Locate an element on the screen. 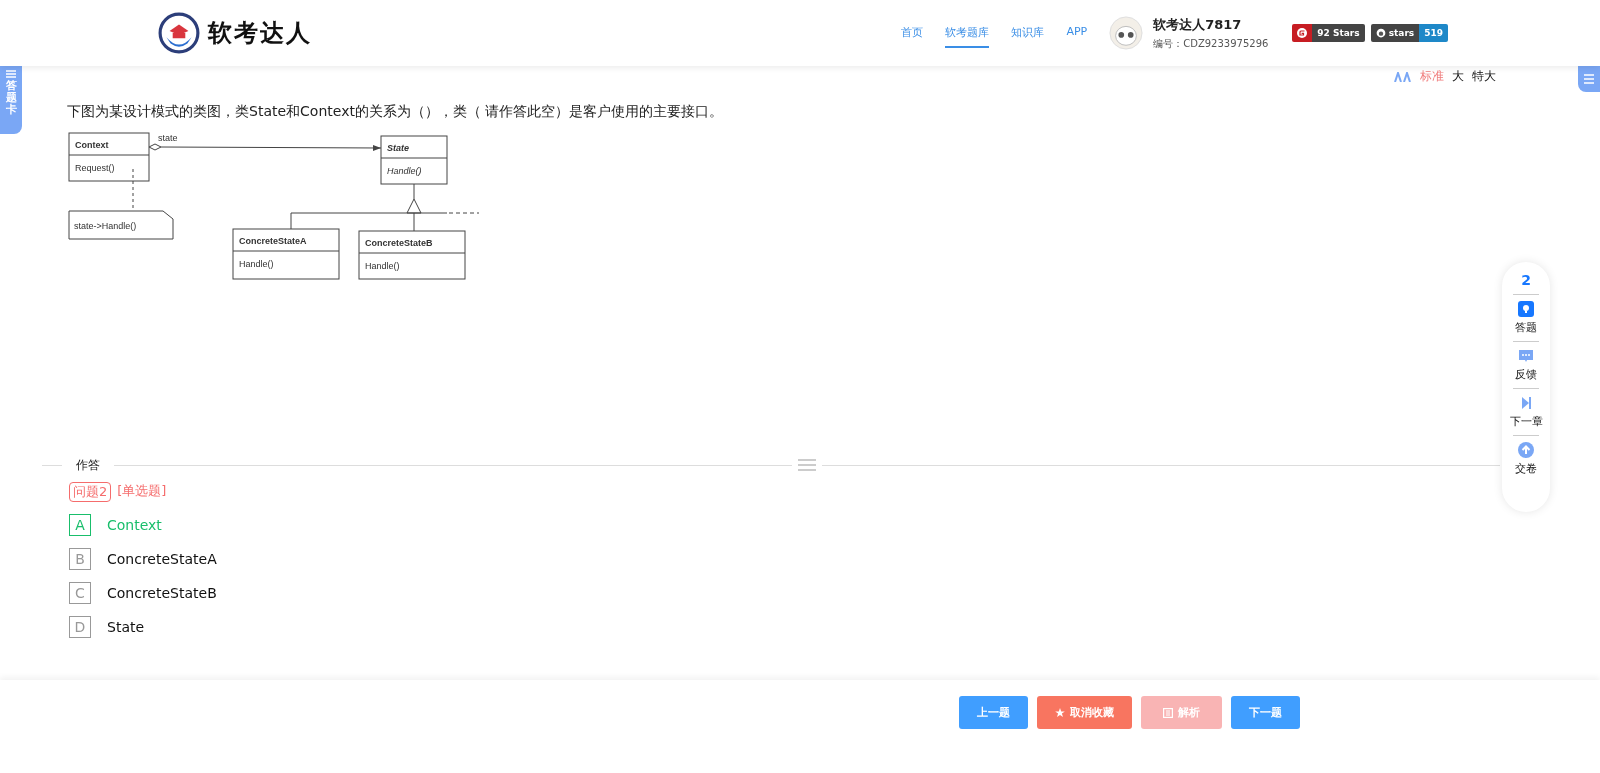 The image size is (1600, 773). font-size-option: 标准 is located at coordinates (1432, 76).